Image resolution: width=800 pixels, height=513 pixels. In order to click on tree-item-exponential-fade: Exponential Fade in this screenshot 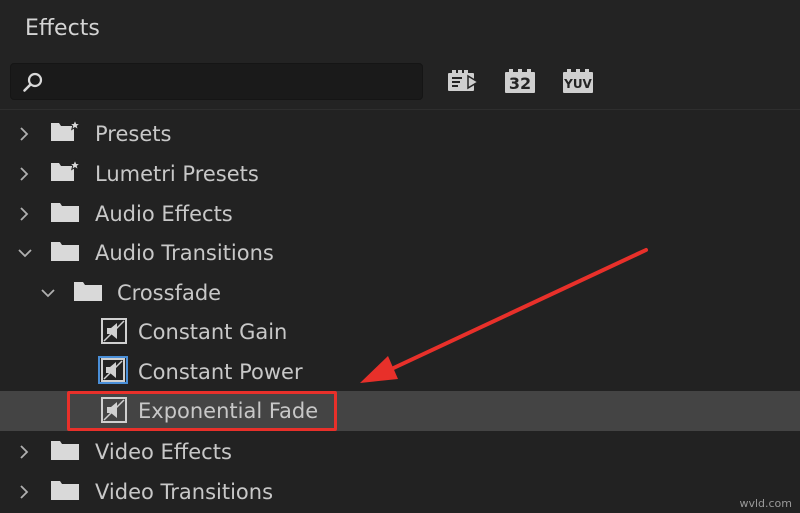, I will do `click(400, 411)`.